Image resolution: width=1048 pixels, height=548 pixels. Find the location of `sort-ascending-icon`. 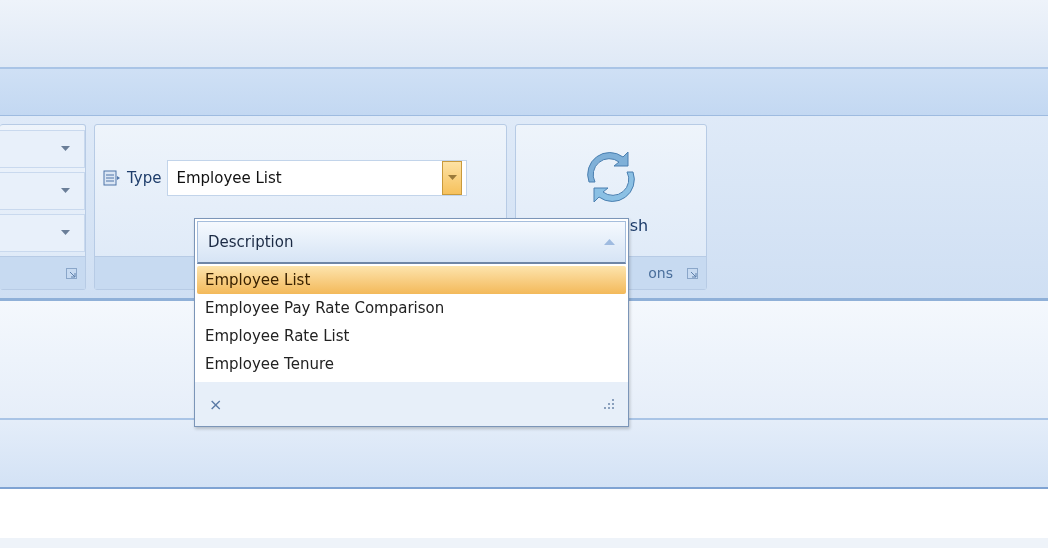

sort-ascending-icon is located at coordinates (609, 242).